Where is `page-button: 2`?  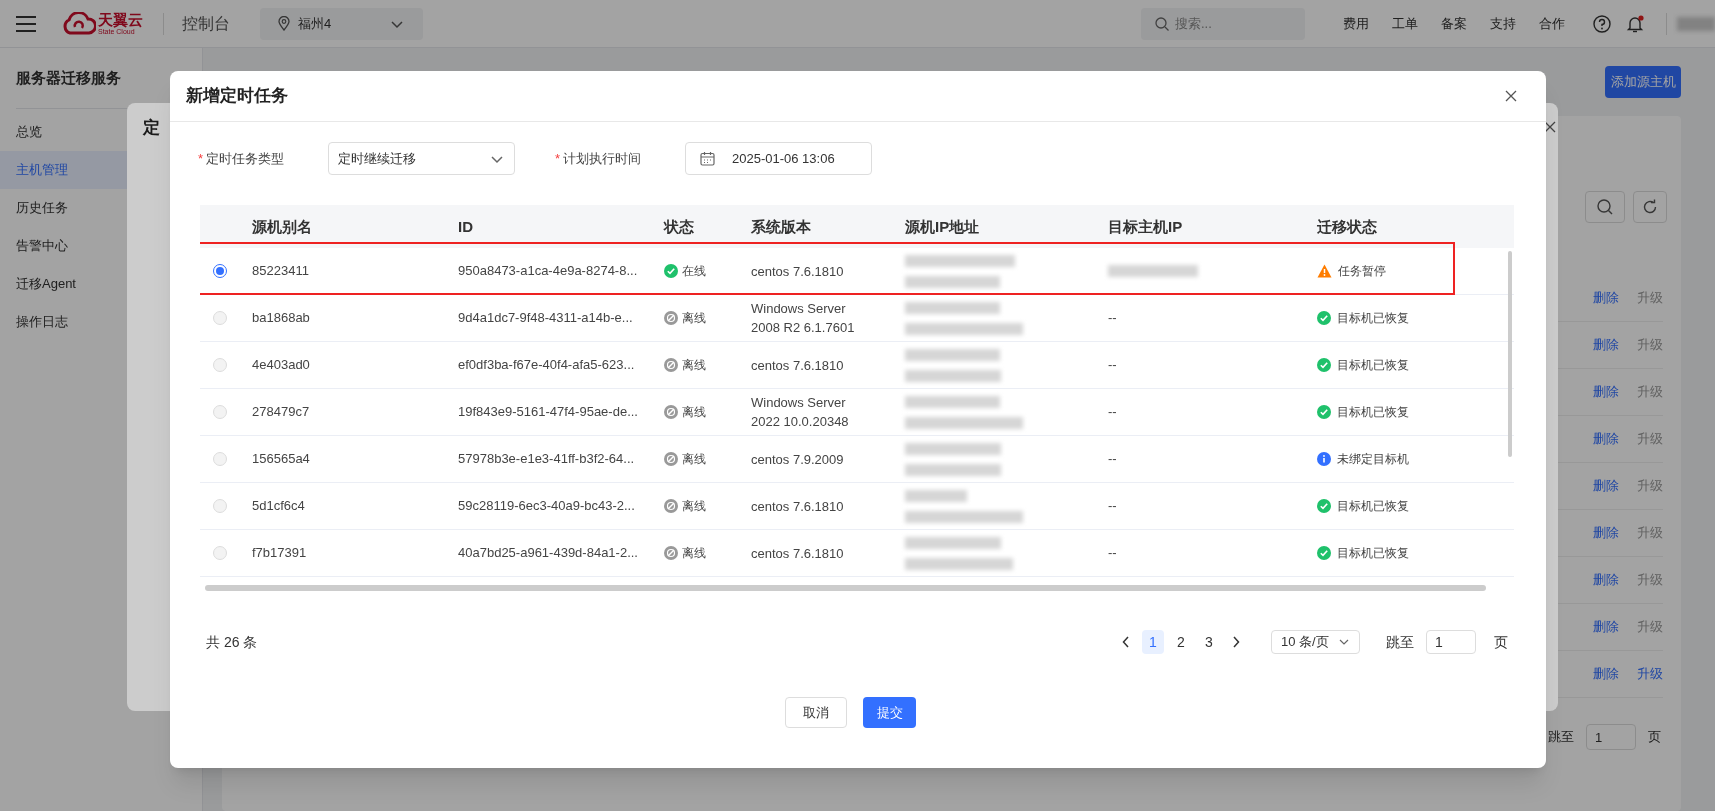 page-button: 2 is located at coordinates (1181, 642).